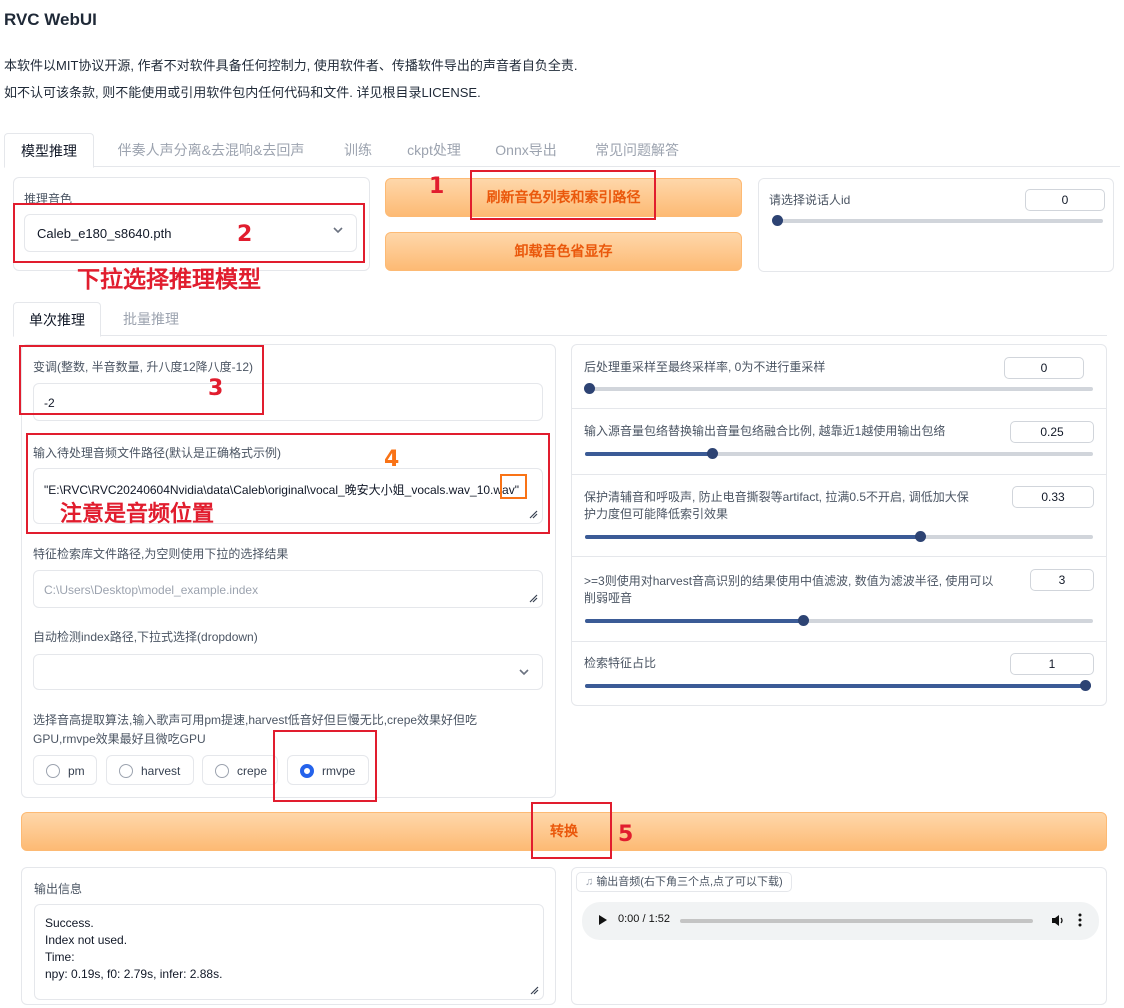  Describe the element at coordinates (560, 319) in the screenshot. I see `sub-tabbar: 单次推理 批量推理` at that location.